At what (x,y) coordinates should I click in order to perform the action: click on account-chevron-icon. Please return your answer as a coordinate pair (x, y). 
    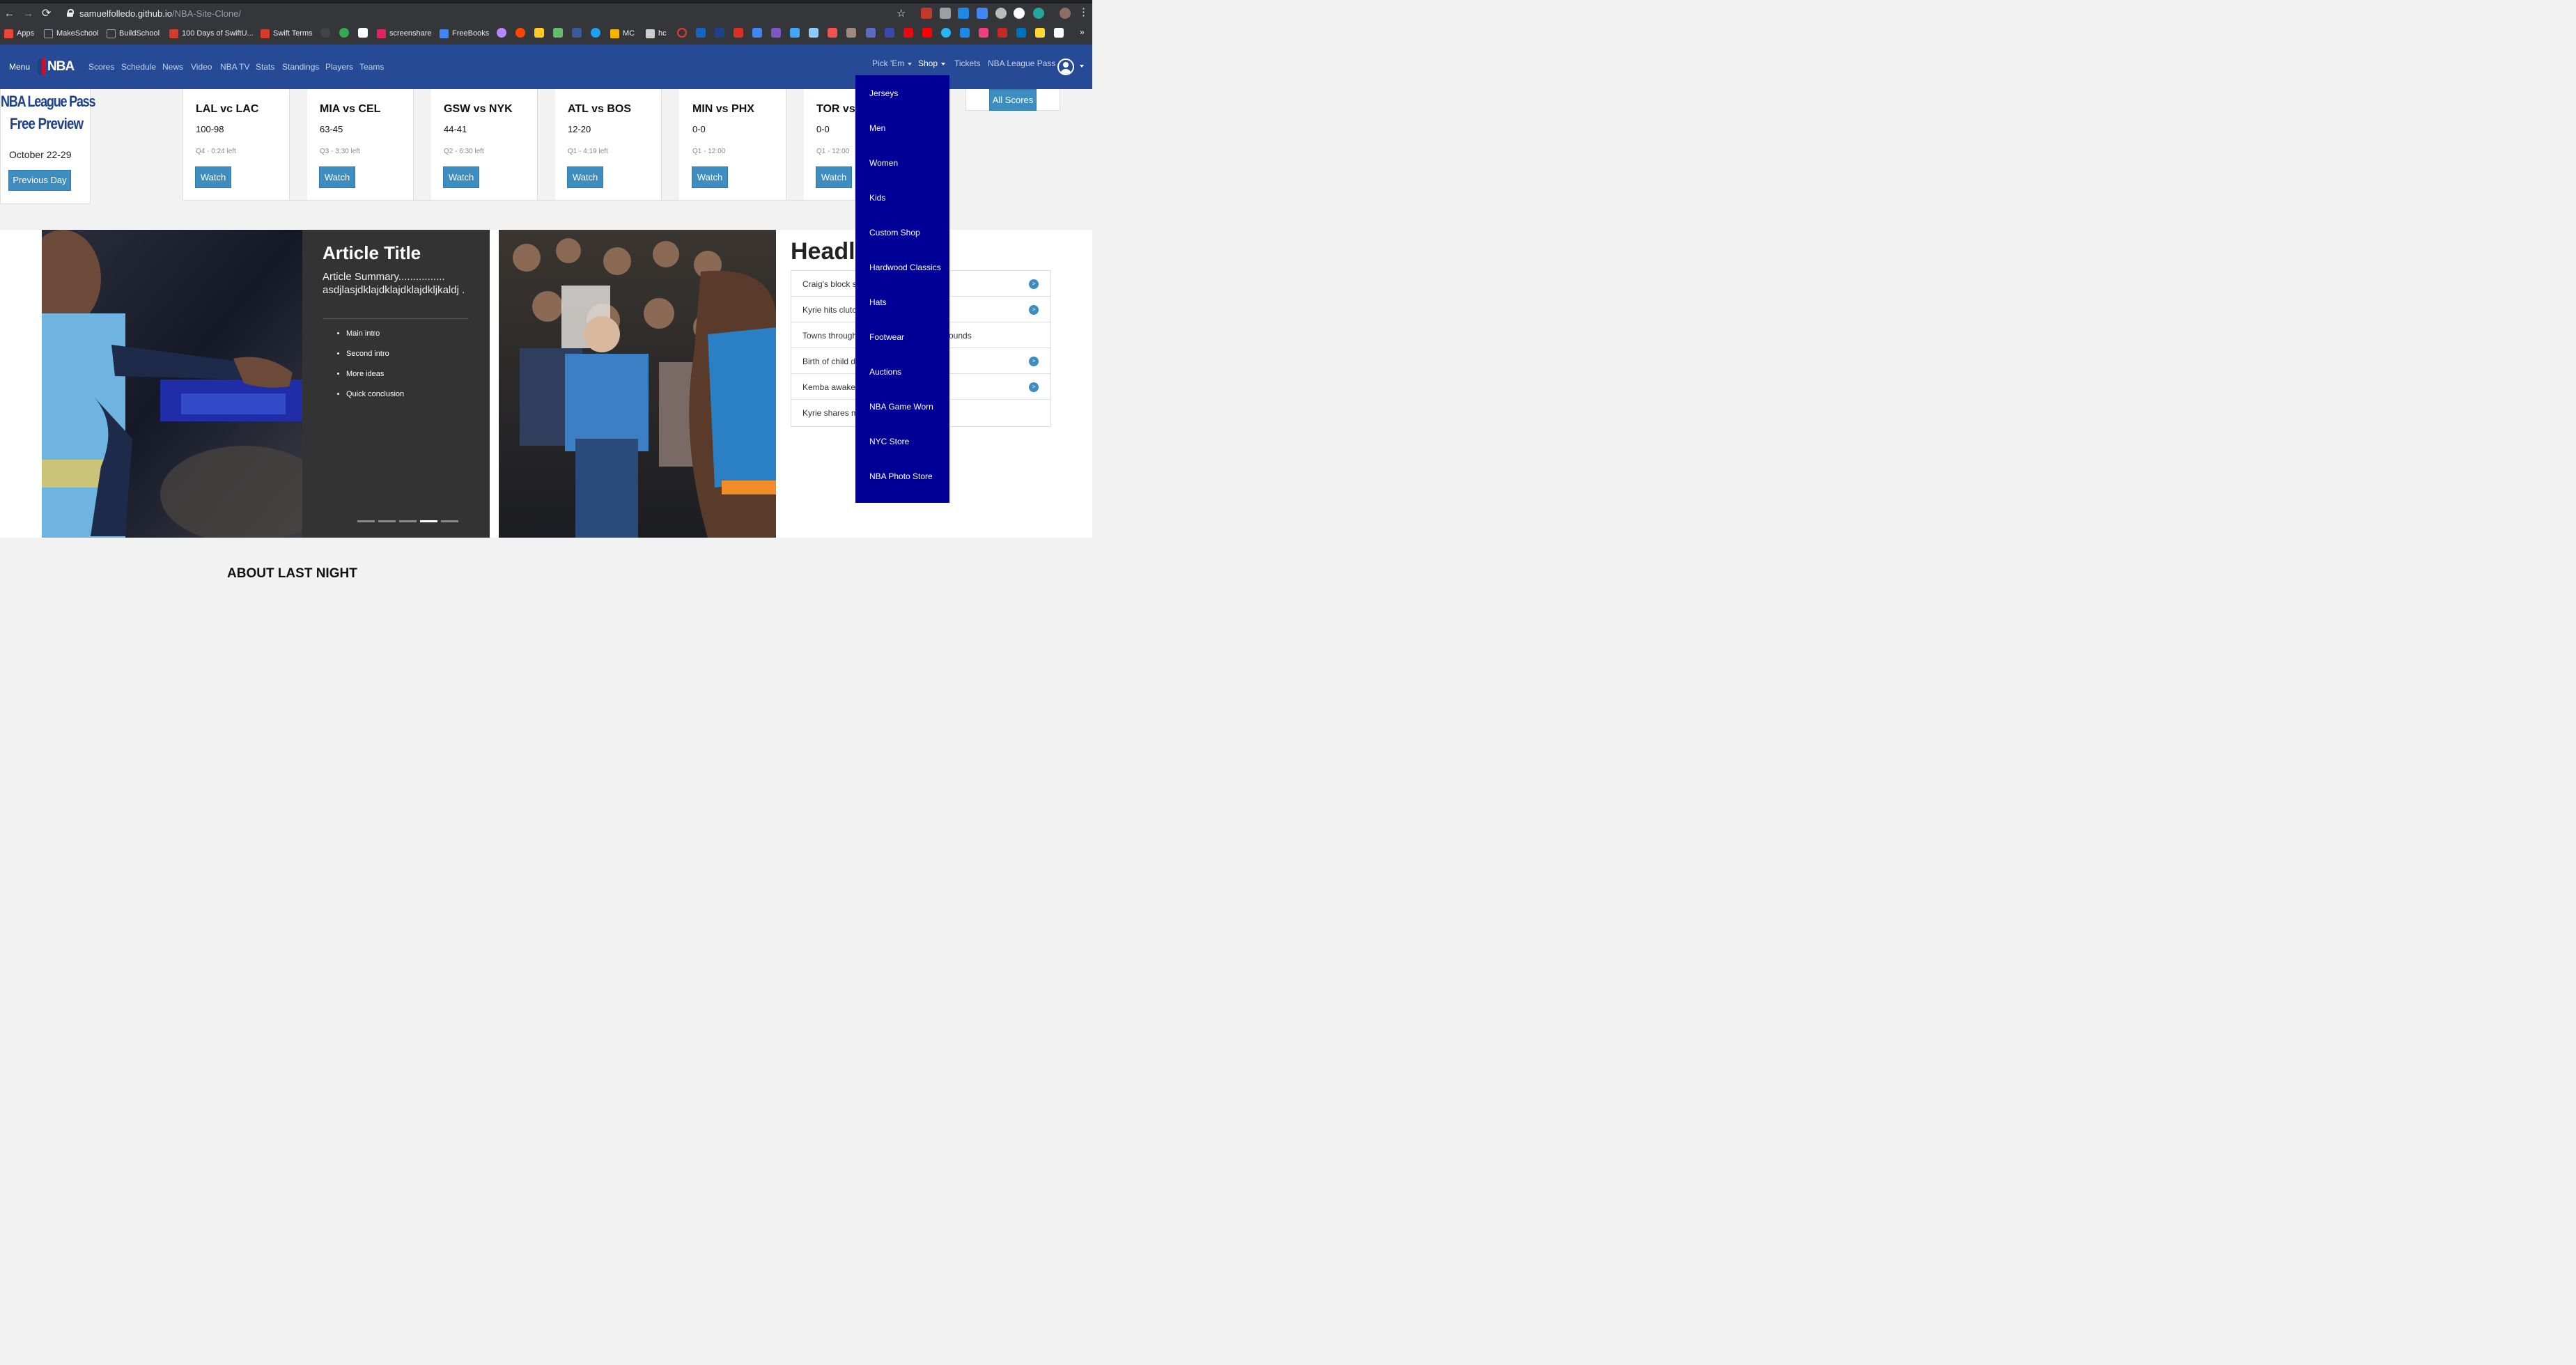
    Looking at the image, I should click on (1082, 66).